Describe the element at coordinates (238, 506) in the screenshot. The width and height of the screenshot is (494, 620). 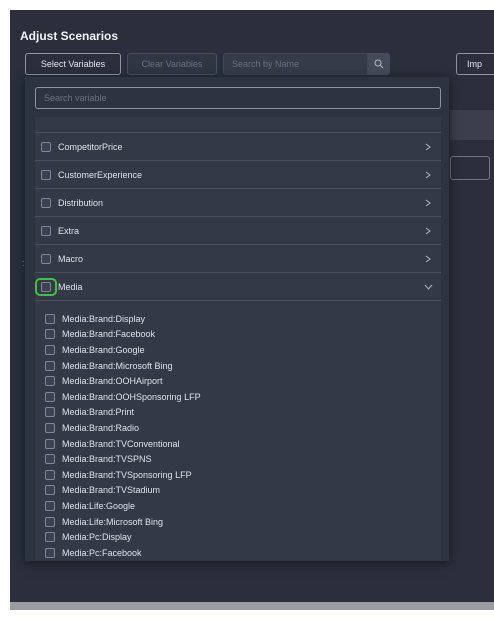
I see `list-item: Media:Life:Google` at that location.